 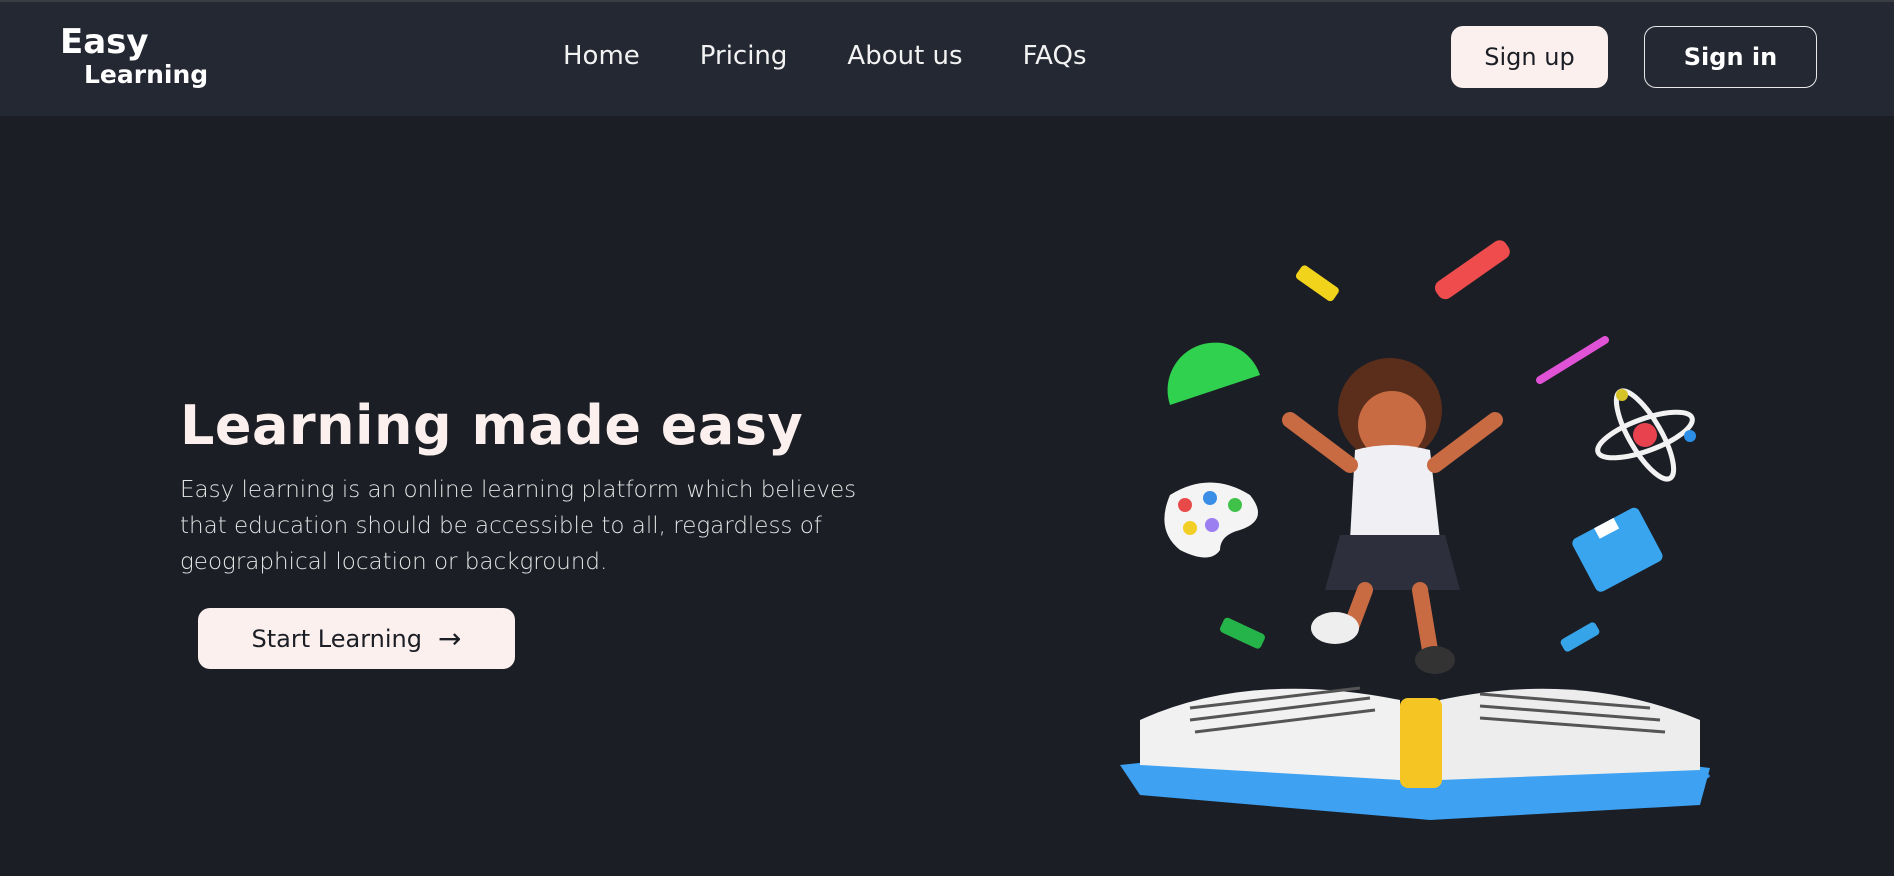 What do you see at coordinates (1213, 373) in the screenshot?
I see `protractor-icon` at bounding box center [1213, 373].